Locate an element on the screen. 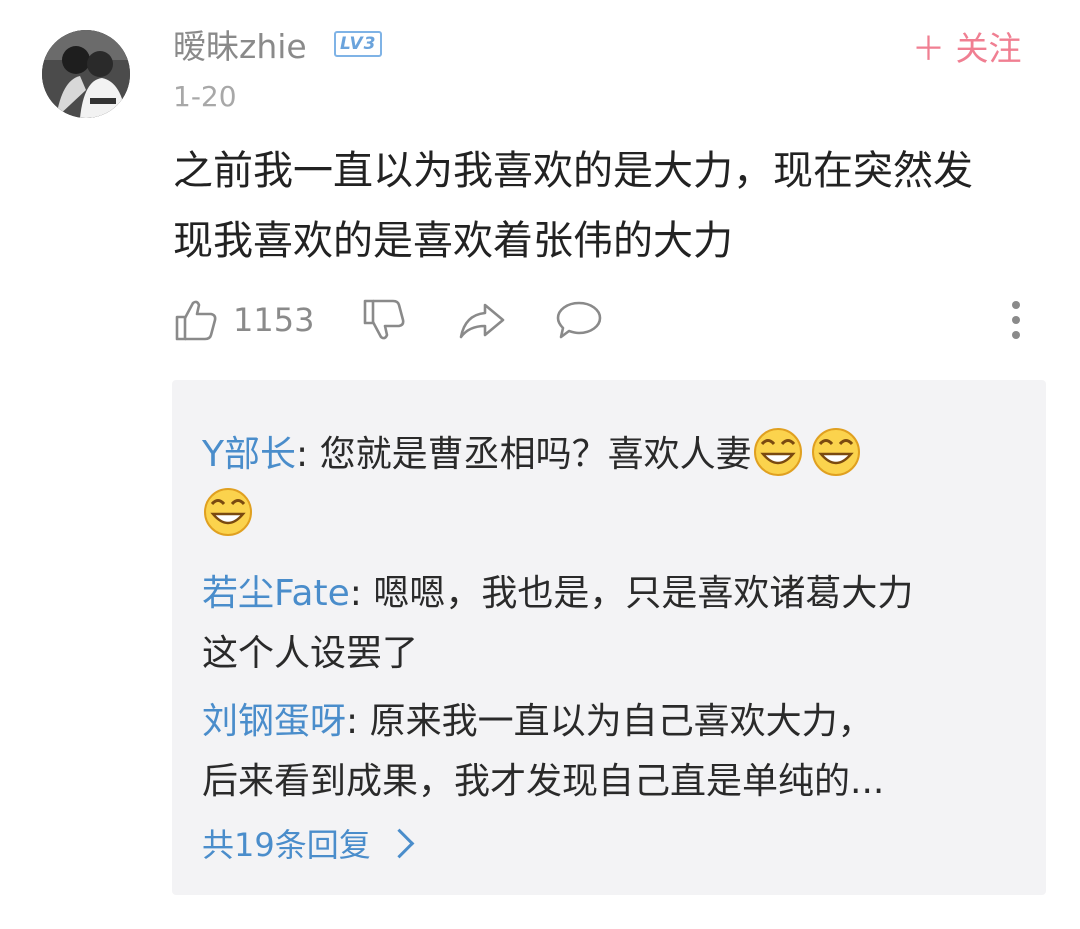 This screenshot has width=1080, height=929. reply-button is located at coordinates (579, 320).